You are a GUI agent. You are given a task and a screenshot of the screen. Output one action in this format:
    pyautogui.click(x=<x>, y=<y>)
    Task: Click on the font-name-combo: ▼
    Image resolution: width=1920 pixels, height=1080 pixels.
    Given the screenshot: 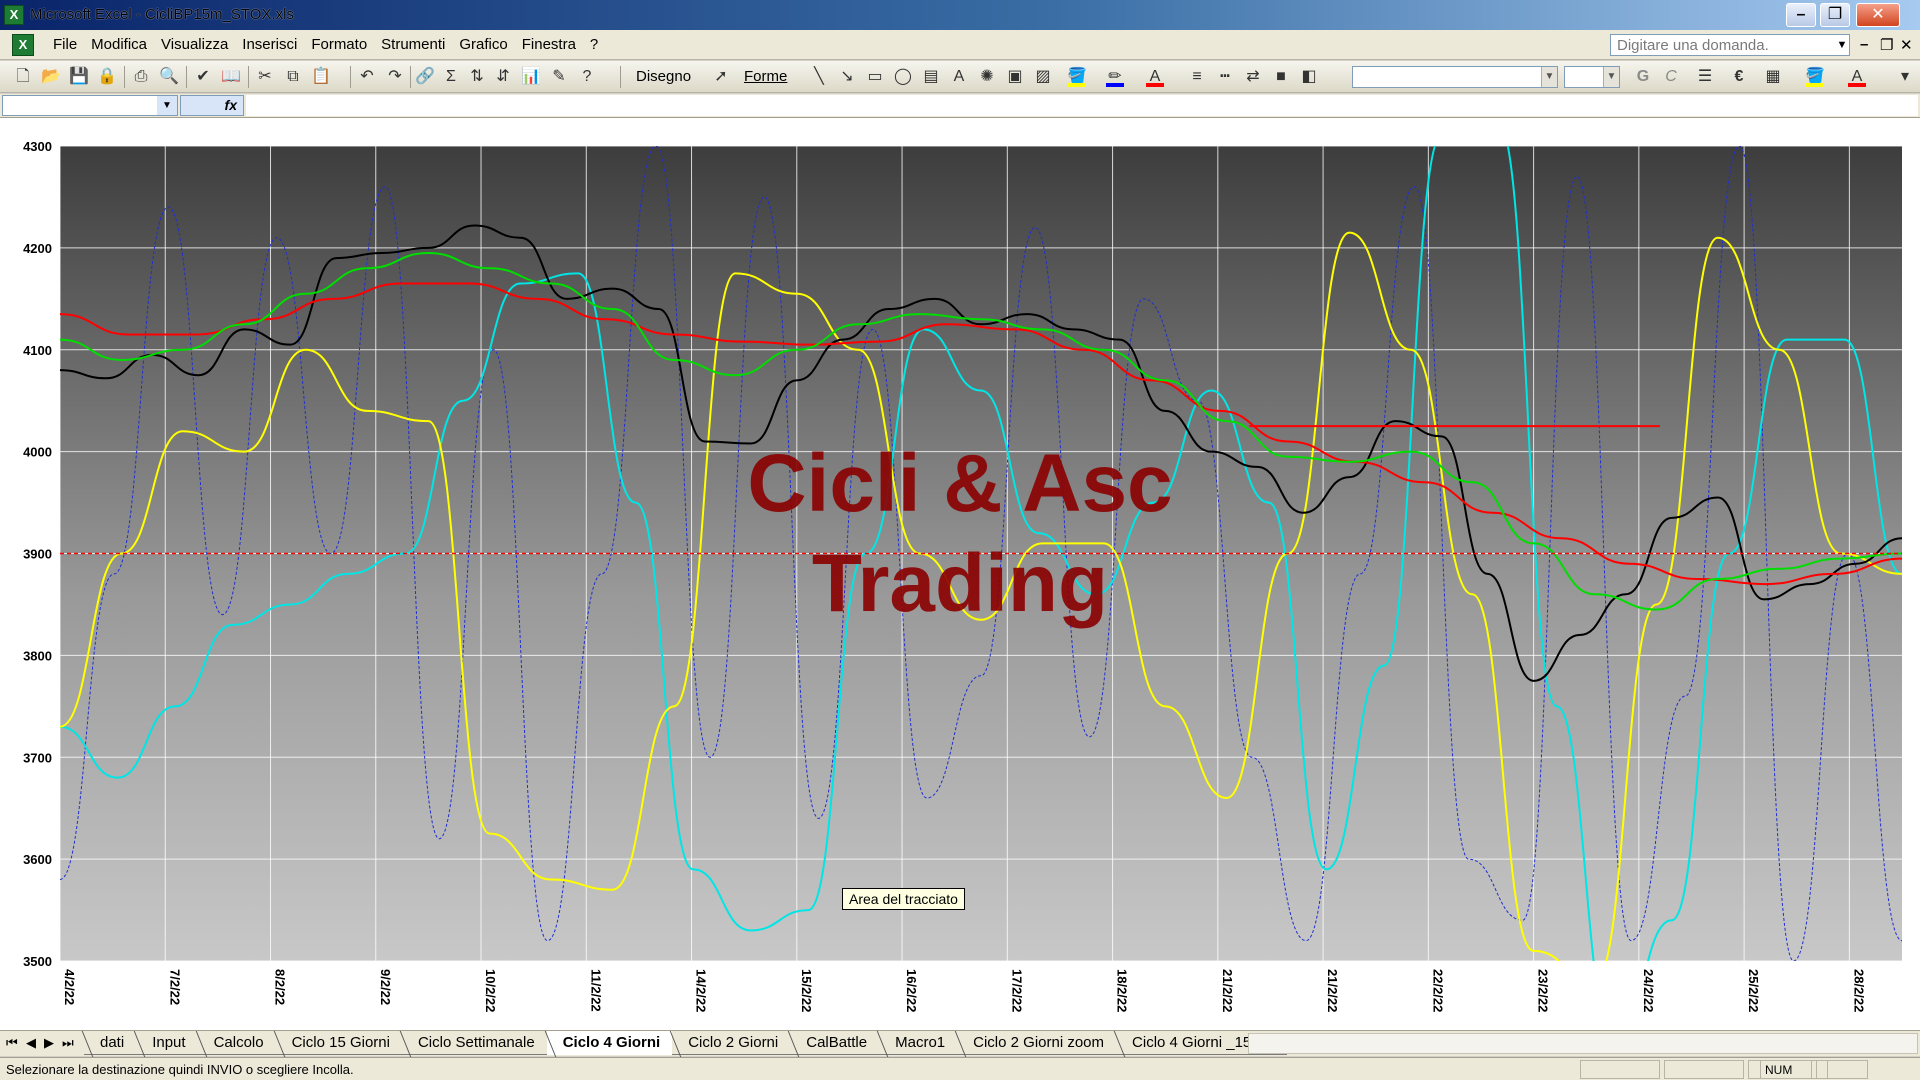 What is the action you would take?
    pyautogui.click(x=1455, y=77)
    